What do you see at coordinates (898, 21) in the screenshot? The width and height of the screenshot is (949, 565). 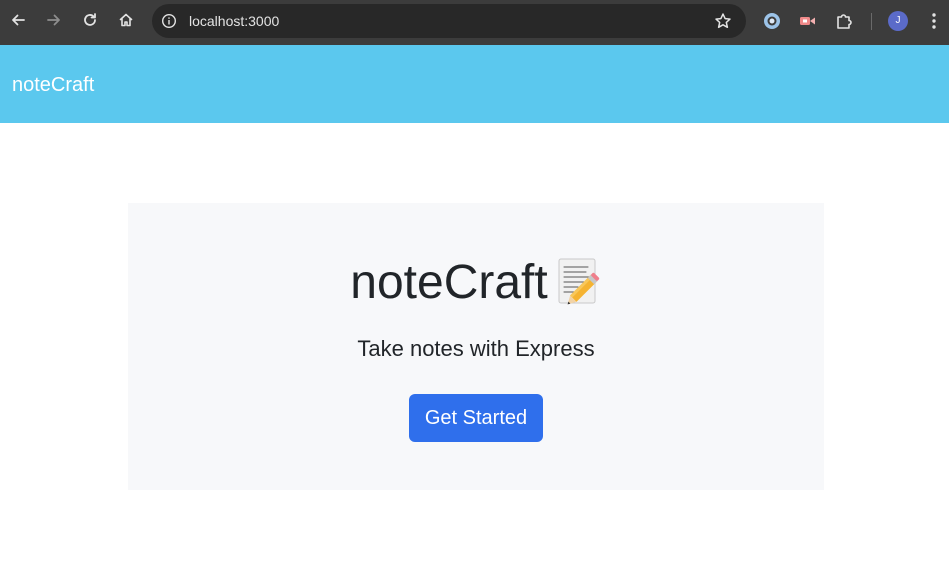 I see `profile-avatar: J` at bounding box center [898, 21].